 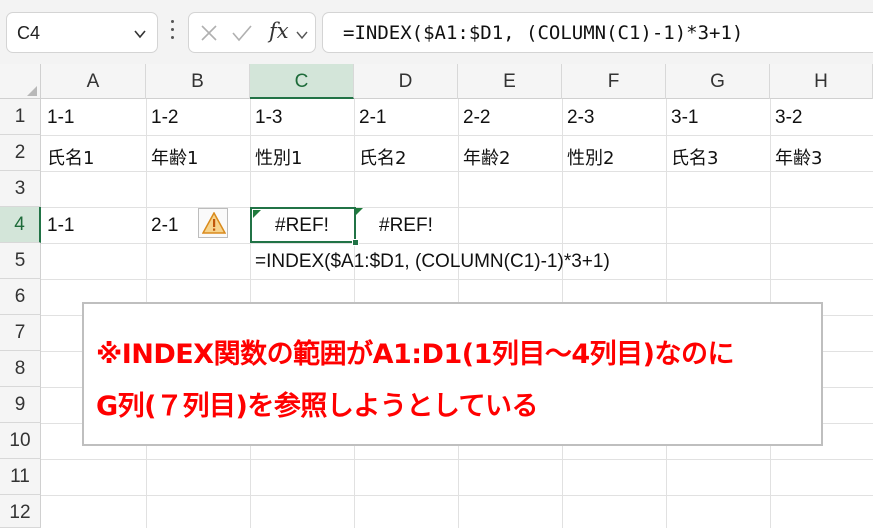 What do you see at coordinates (82, 32) in the screenshot?
I see `name-box: C4` at bounding box center [82, 32].